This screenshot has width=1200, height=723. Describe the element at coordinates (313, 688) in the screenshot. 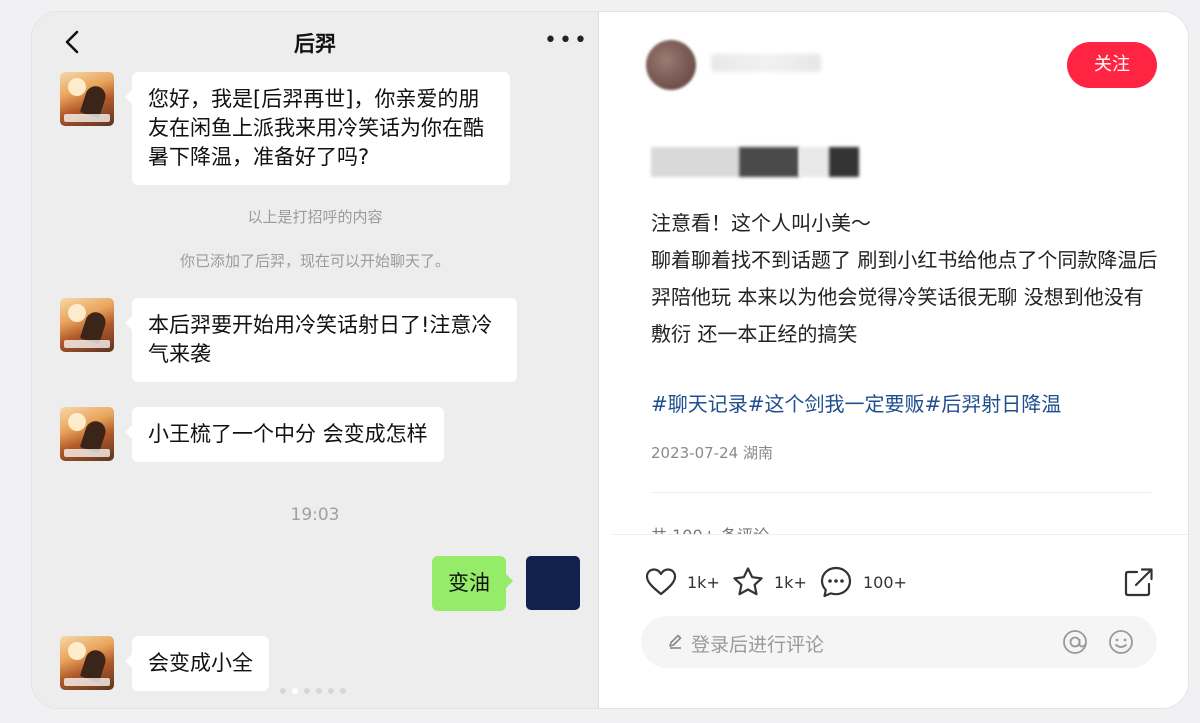

I see `carousel-indicator` at that location.